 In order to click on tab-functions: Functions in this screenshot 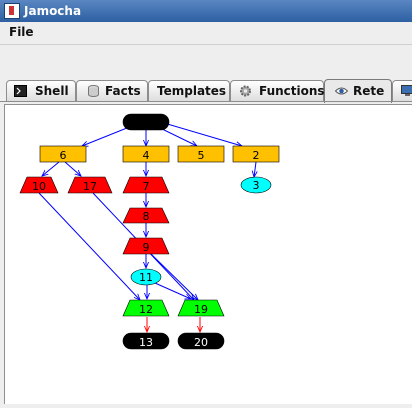, I will do `click(277, 91)`.